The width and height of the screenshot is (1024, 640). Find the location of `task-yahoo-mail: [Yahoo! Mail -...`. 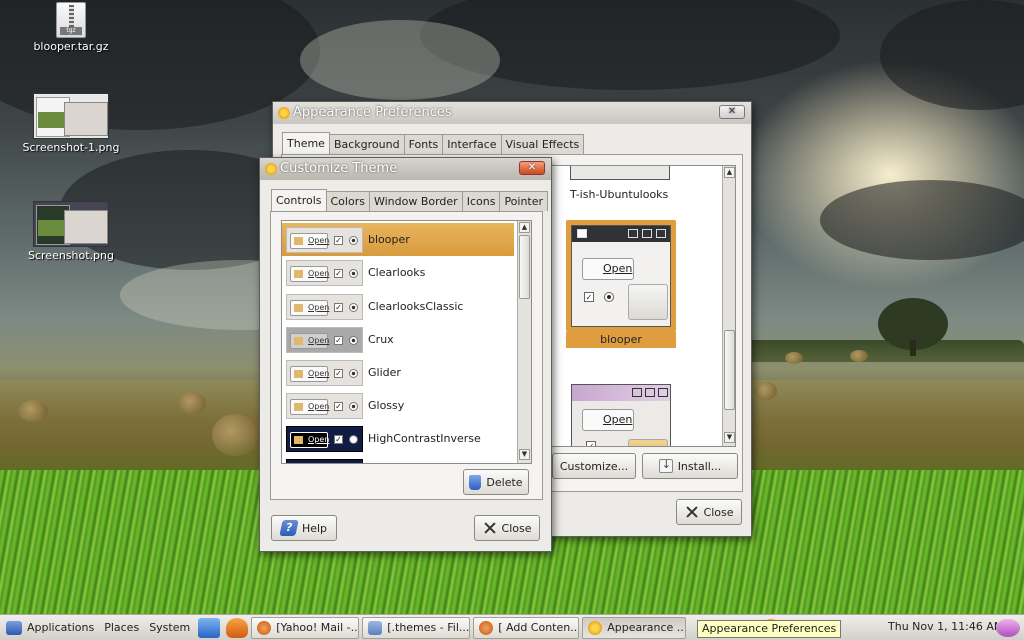

task-yahoo-mail: [Yahoo! Mail -... is located at coordinates (305, 627).